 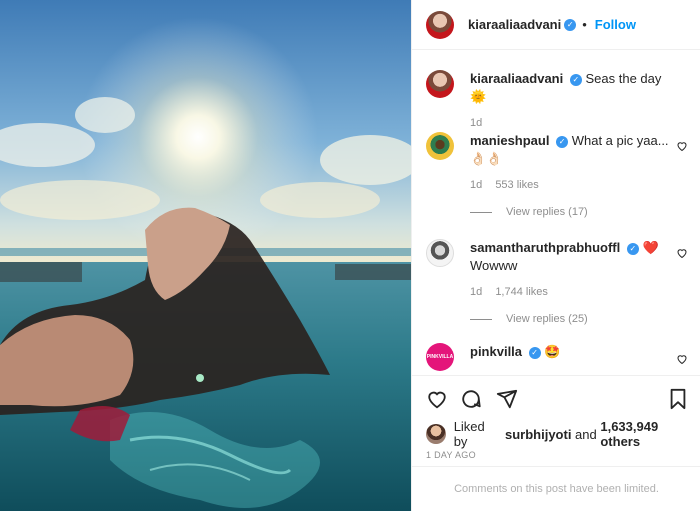 What do you see at coordinates (516, 78) in the screenshot?
I see `caption-username: kiaraaliaadvani` at bounding box center [516, 78].